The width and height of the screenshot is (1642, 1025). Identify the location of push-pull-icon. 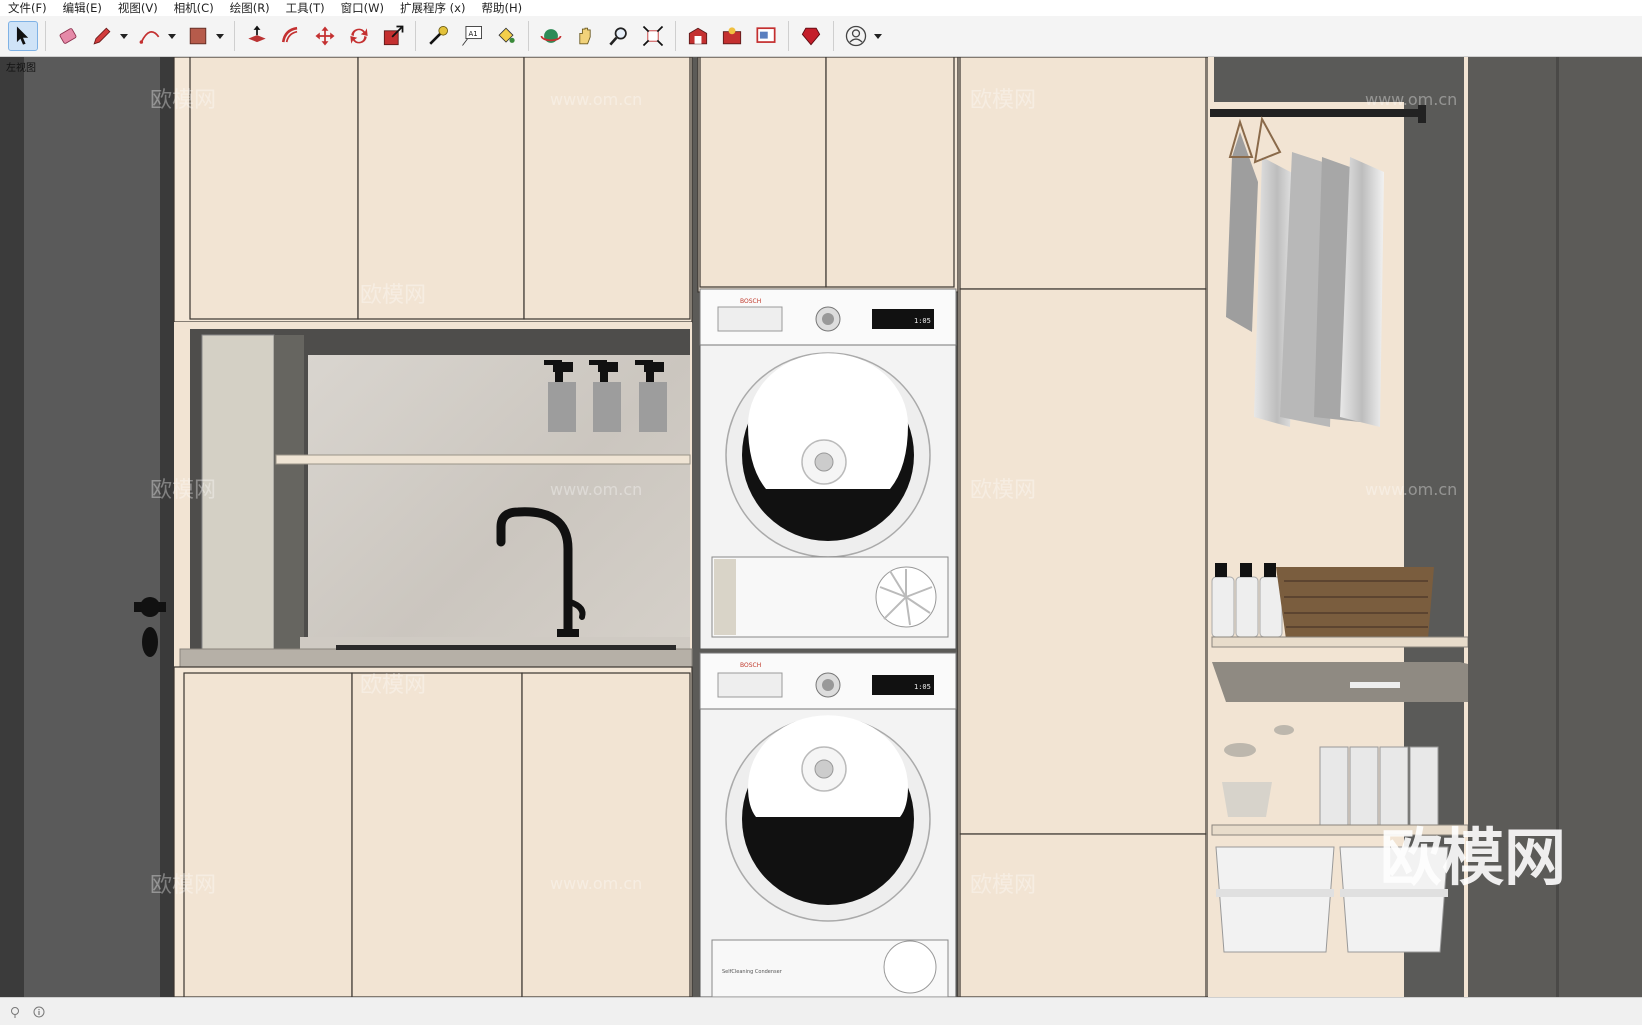
(257, 34).